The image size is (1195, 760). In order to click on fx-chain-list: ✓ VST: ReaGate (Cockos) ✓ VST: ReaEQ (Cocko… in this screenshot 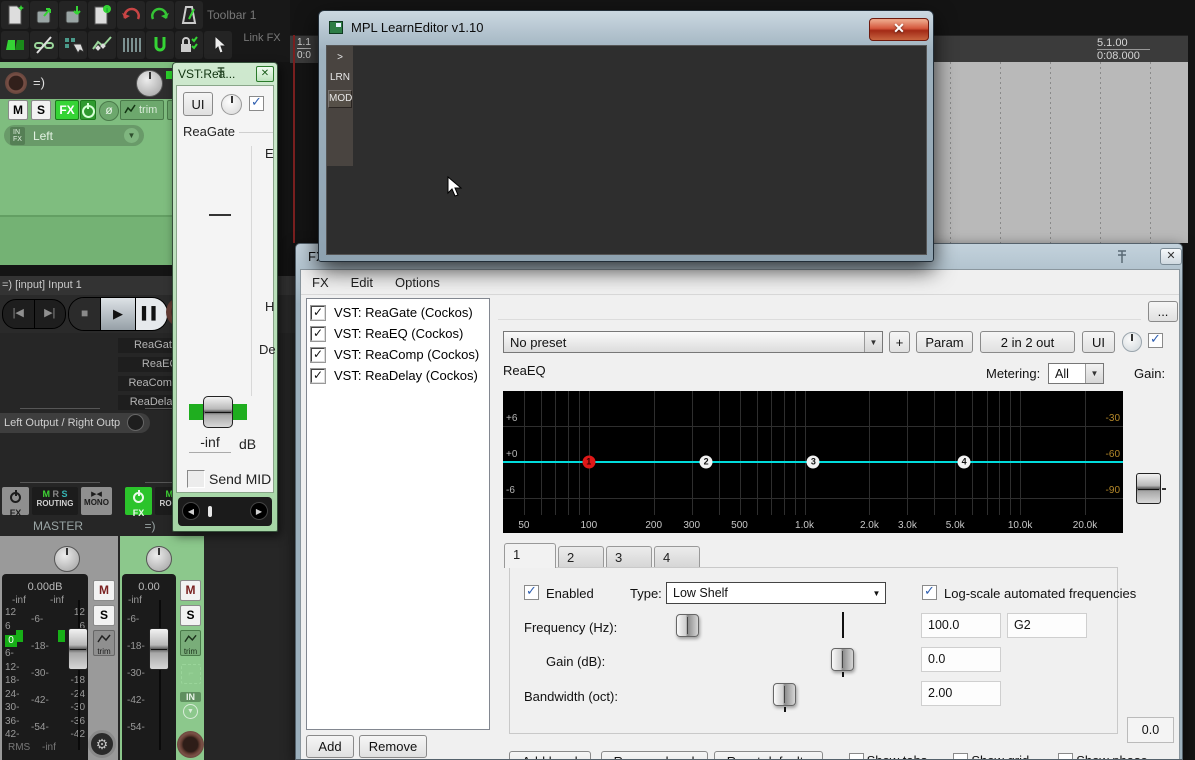, I will do `click(398, 514)`.